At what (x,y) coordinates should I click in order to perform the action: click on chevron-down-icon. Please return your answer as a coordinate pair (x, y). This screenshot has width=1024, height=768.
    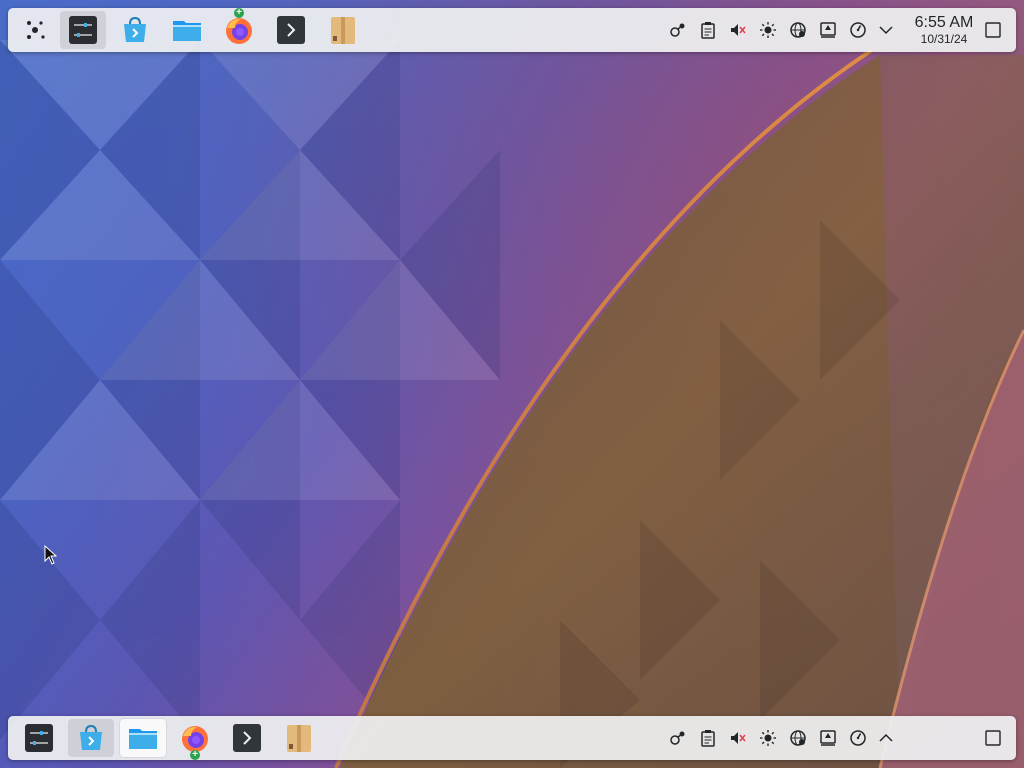
    Looking at the image, I should click on (886, 30).